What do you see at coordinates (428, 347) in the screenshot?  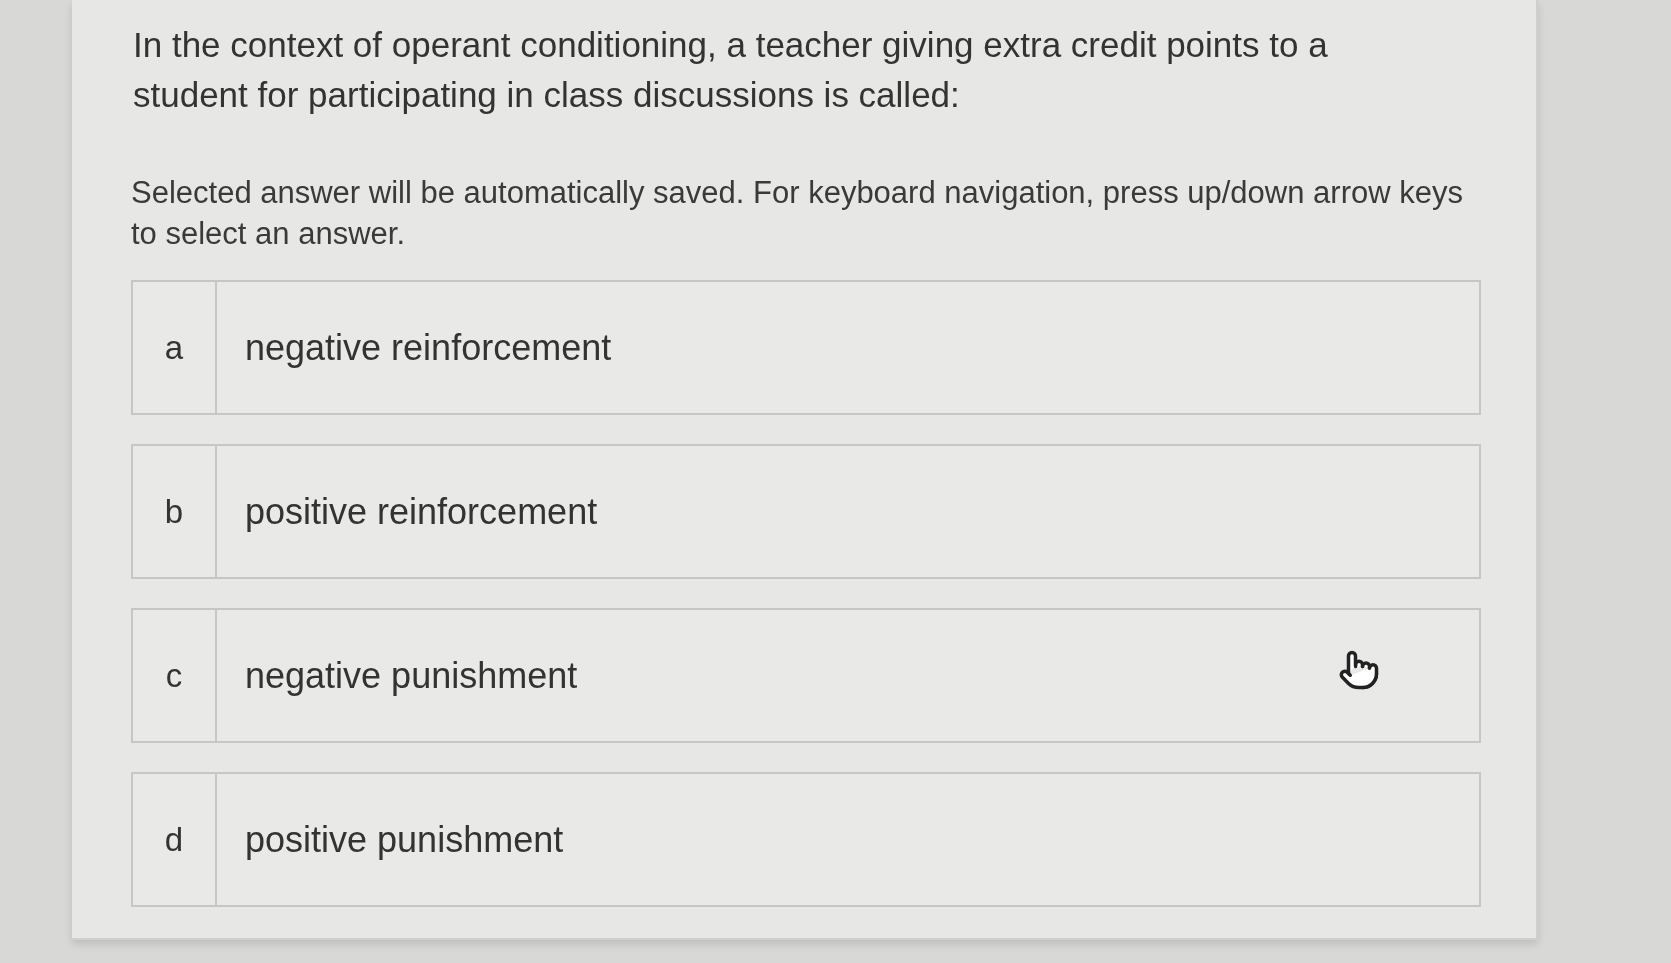 I see `option-text: negative reinforcement` at bounding box center [428, 347].